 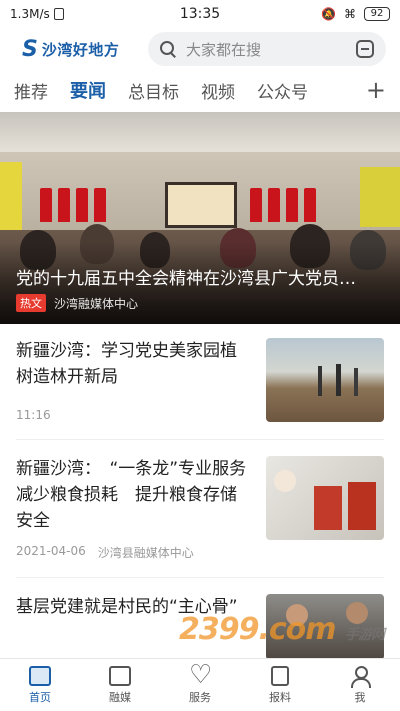 What do you see at coordinates (280, 675) in the screenshot?
I see `report-icon` at bounding box center [280, 675].